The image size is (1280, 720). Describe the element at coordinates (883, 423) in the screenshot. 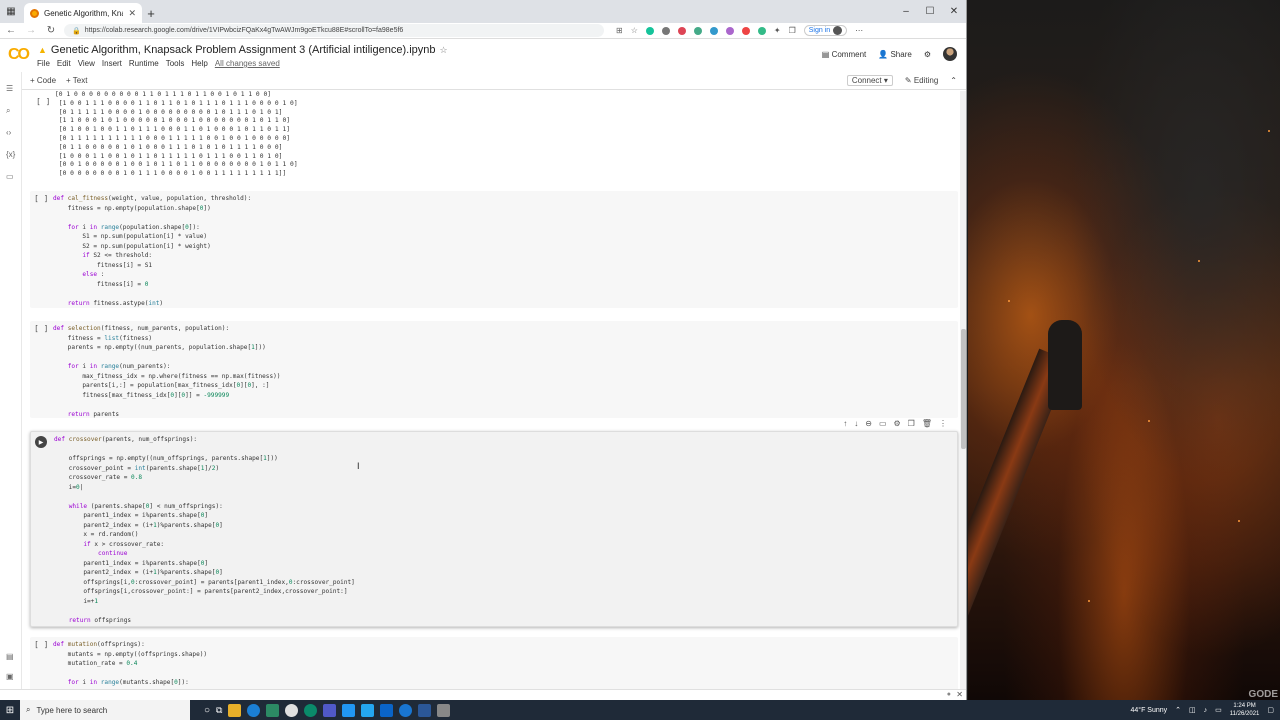

I see `comment-icon: ▭` at that location.